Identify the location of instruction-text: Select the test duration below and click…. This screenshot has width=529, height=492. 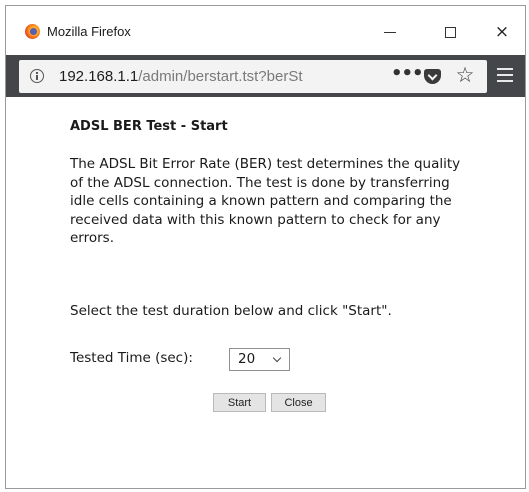
(231, 311).